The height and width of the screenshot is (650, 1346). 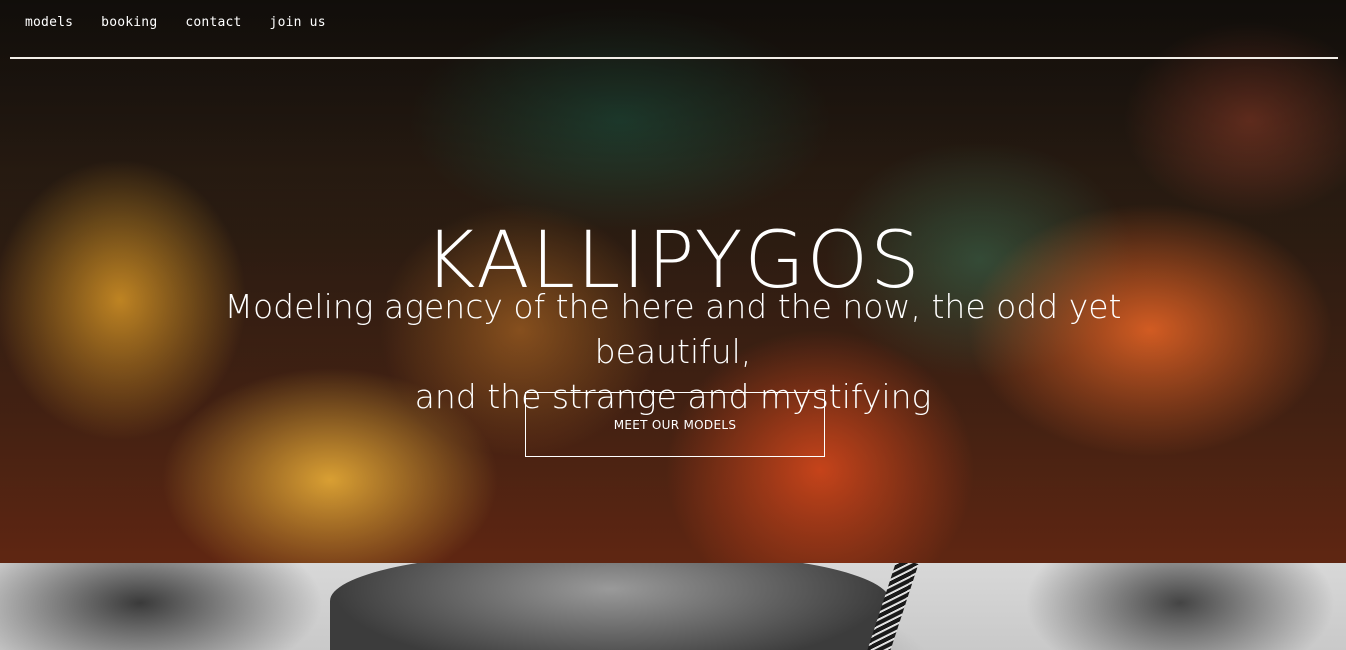 I want to click on model-photo-section, so click(x=673, y=606).